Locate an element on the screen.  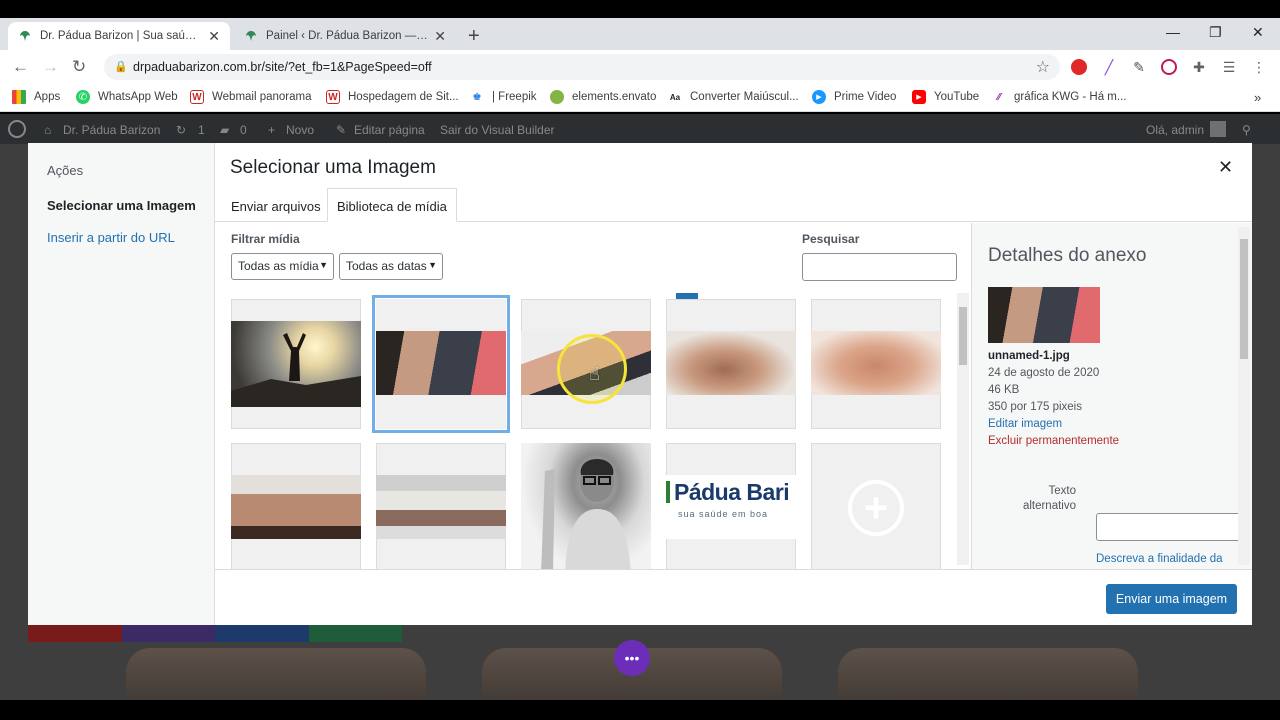
new-tab-plus-icon: + is located at coordinates (474, 36).